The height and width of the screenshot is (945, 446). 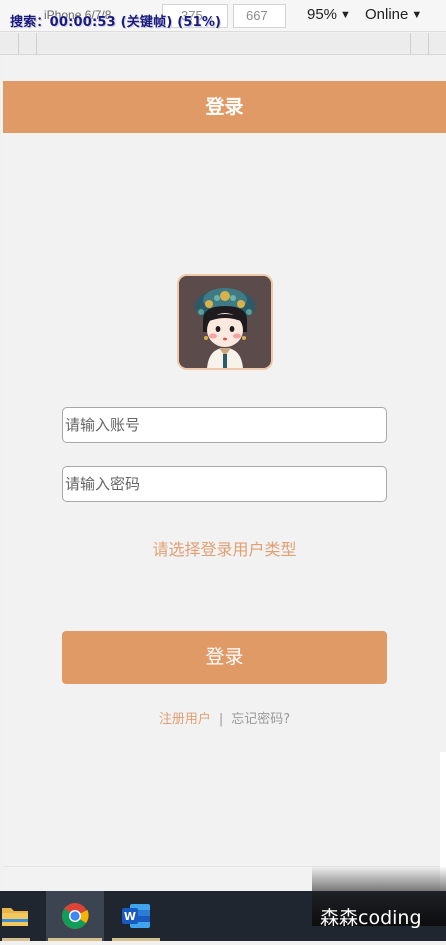 I want to click on taskbar-chrome, so click(x=75, y=916).